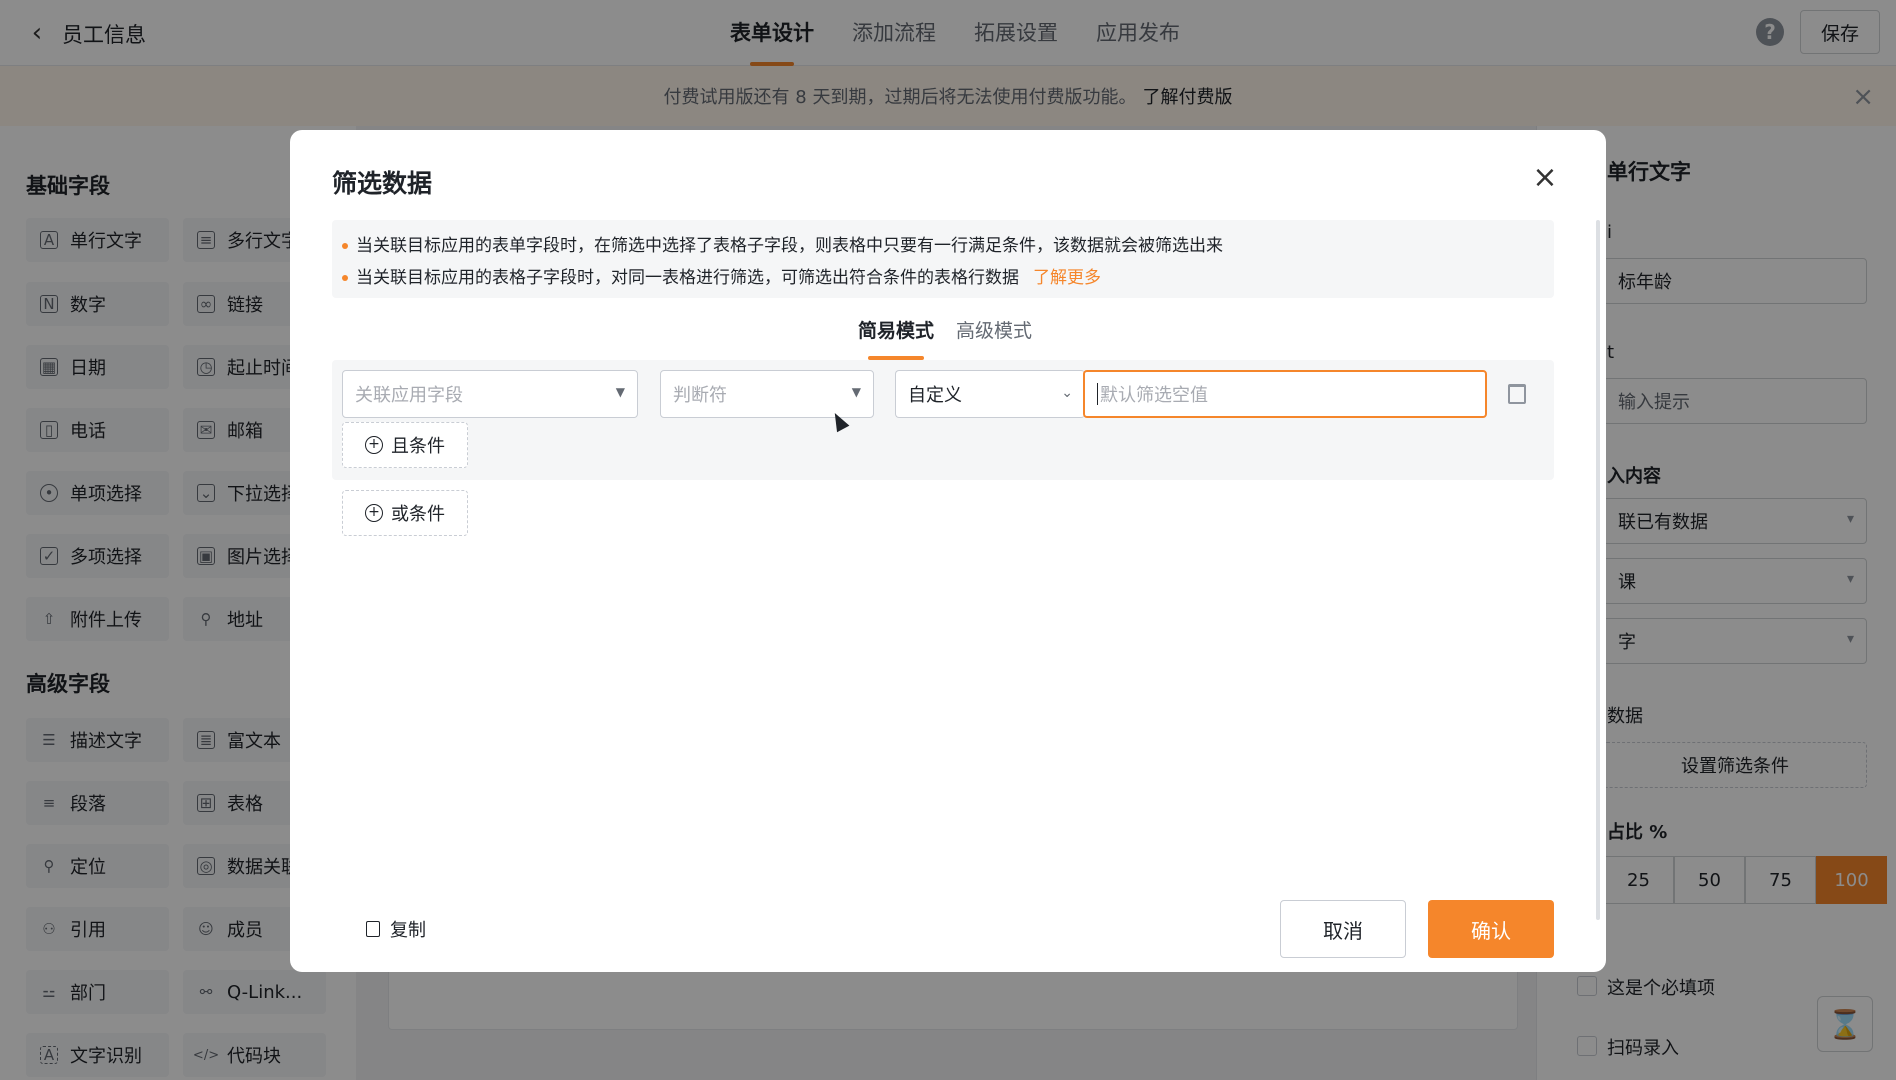 The width and height of the screenshot is (1896, 1080). Describe the element at coordinates (1285, 394) in the screenshot. I see `filter-value-input: 默认筛选空值` at that location.